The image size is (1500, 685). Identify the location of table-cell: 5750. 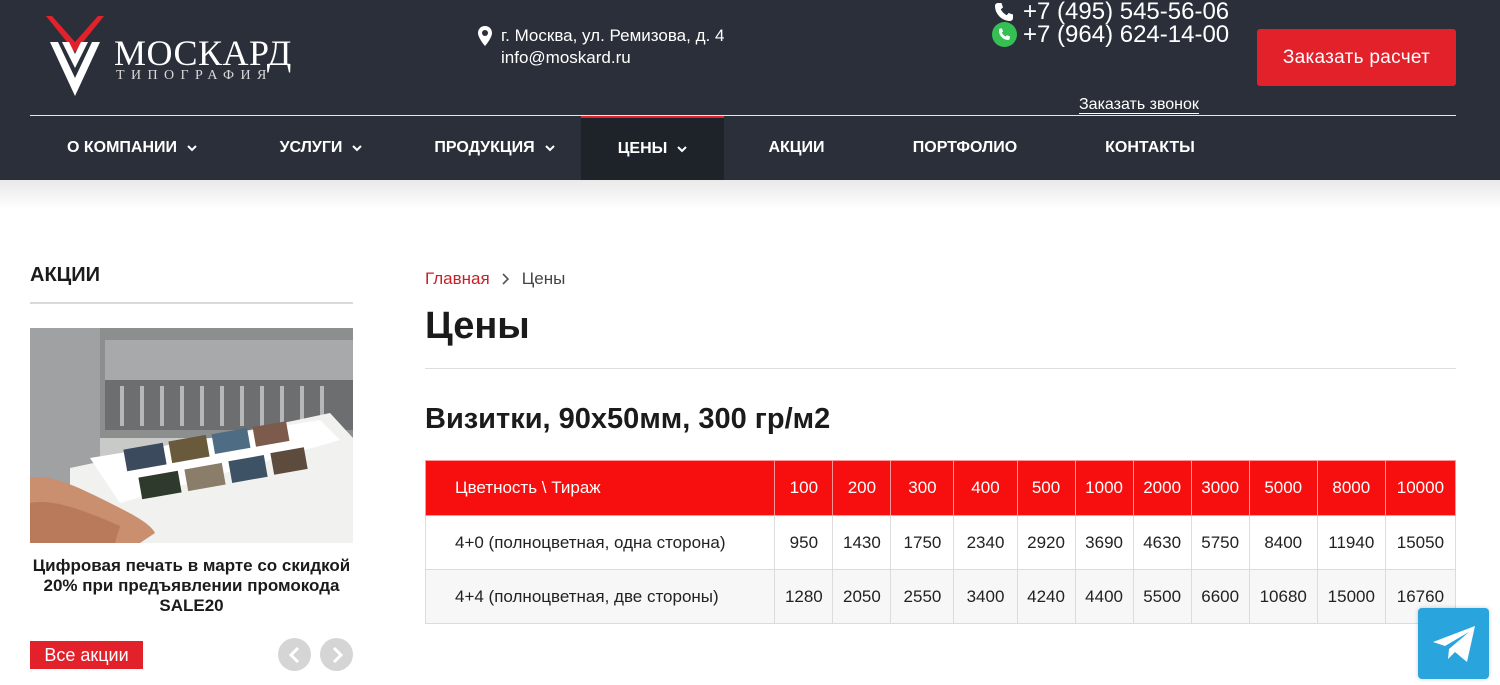
(1220, 542).